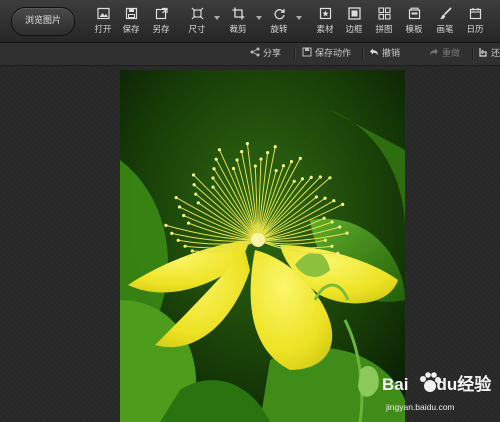  What do you see at coordinates (238, 13) in the screenshot?
I see `crop-icon` at bounding box center [238, 13].